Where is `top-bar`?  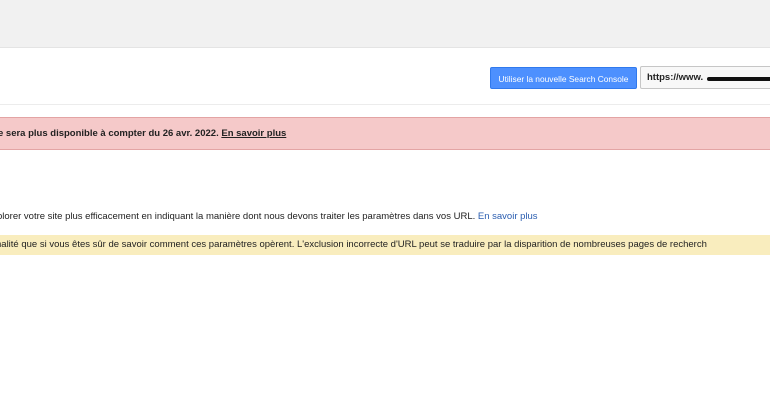 top-bar is located at coordinates (385, 24).